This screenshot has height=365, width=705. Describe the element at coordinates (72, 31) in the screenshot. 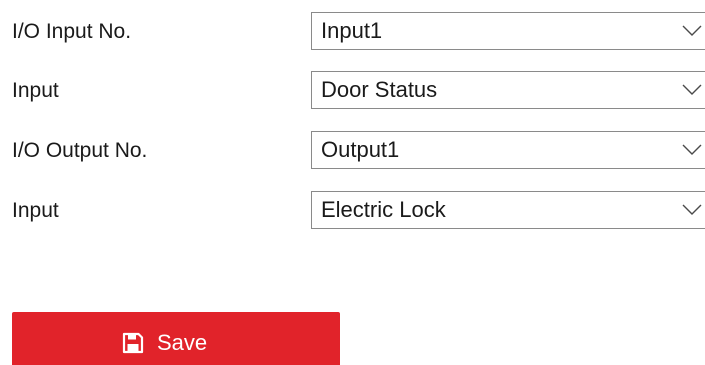

I see `io-input-no-label: I/O Input No.` at that location.